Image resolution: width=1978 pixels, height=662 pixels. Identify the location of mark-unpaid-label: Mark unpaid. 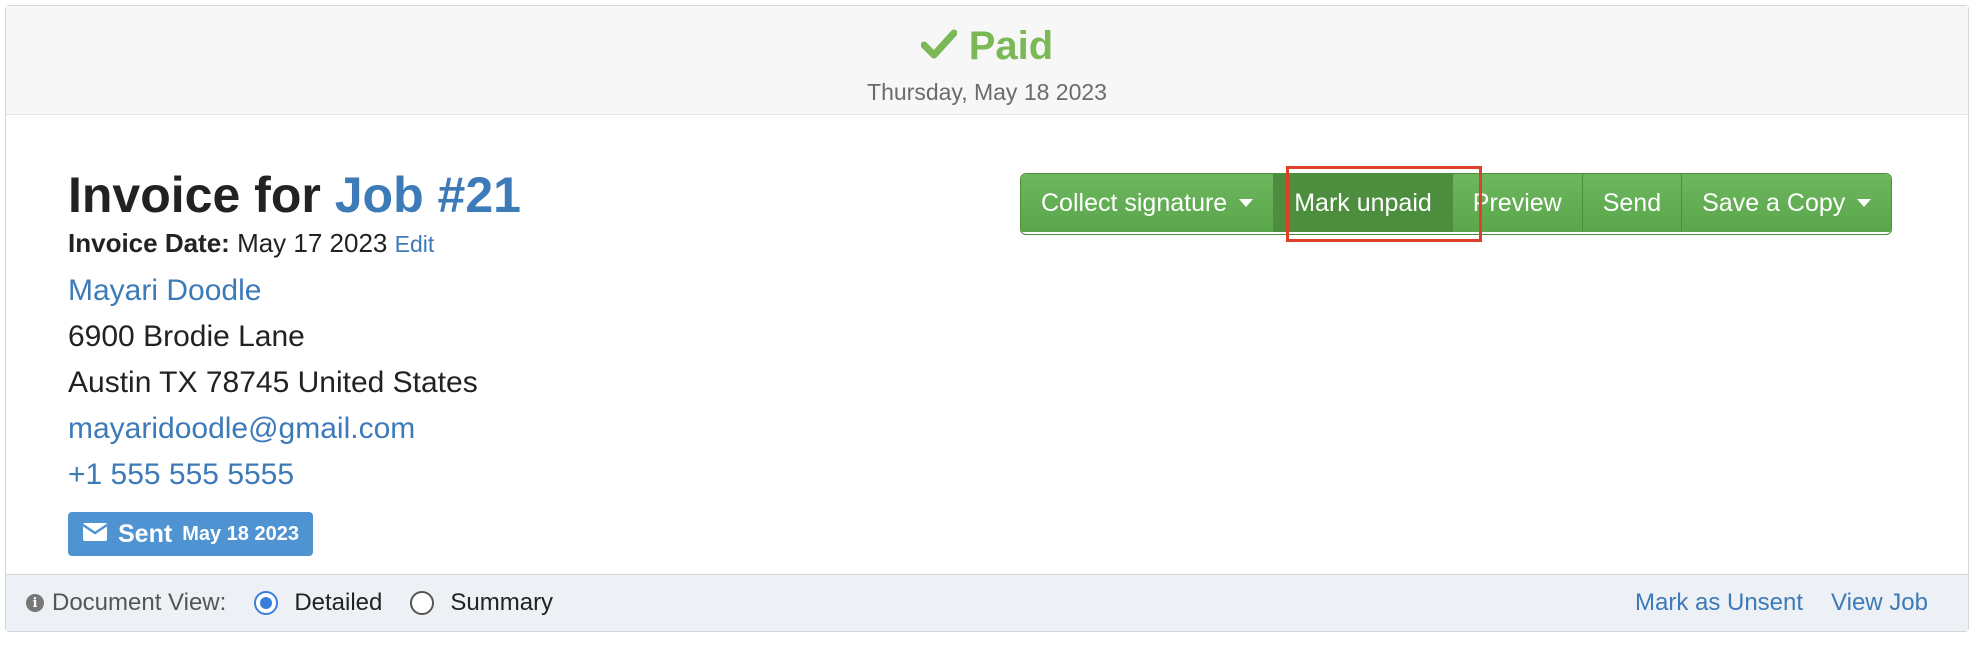
(1363, 202).